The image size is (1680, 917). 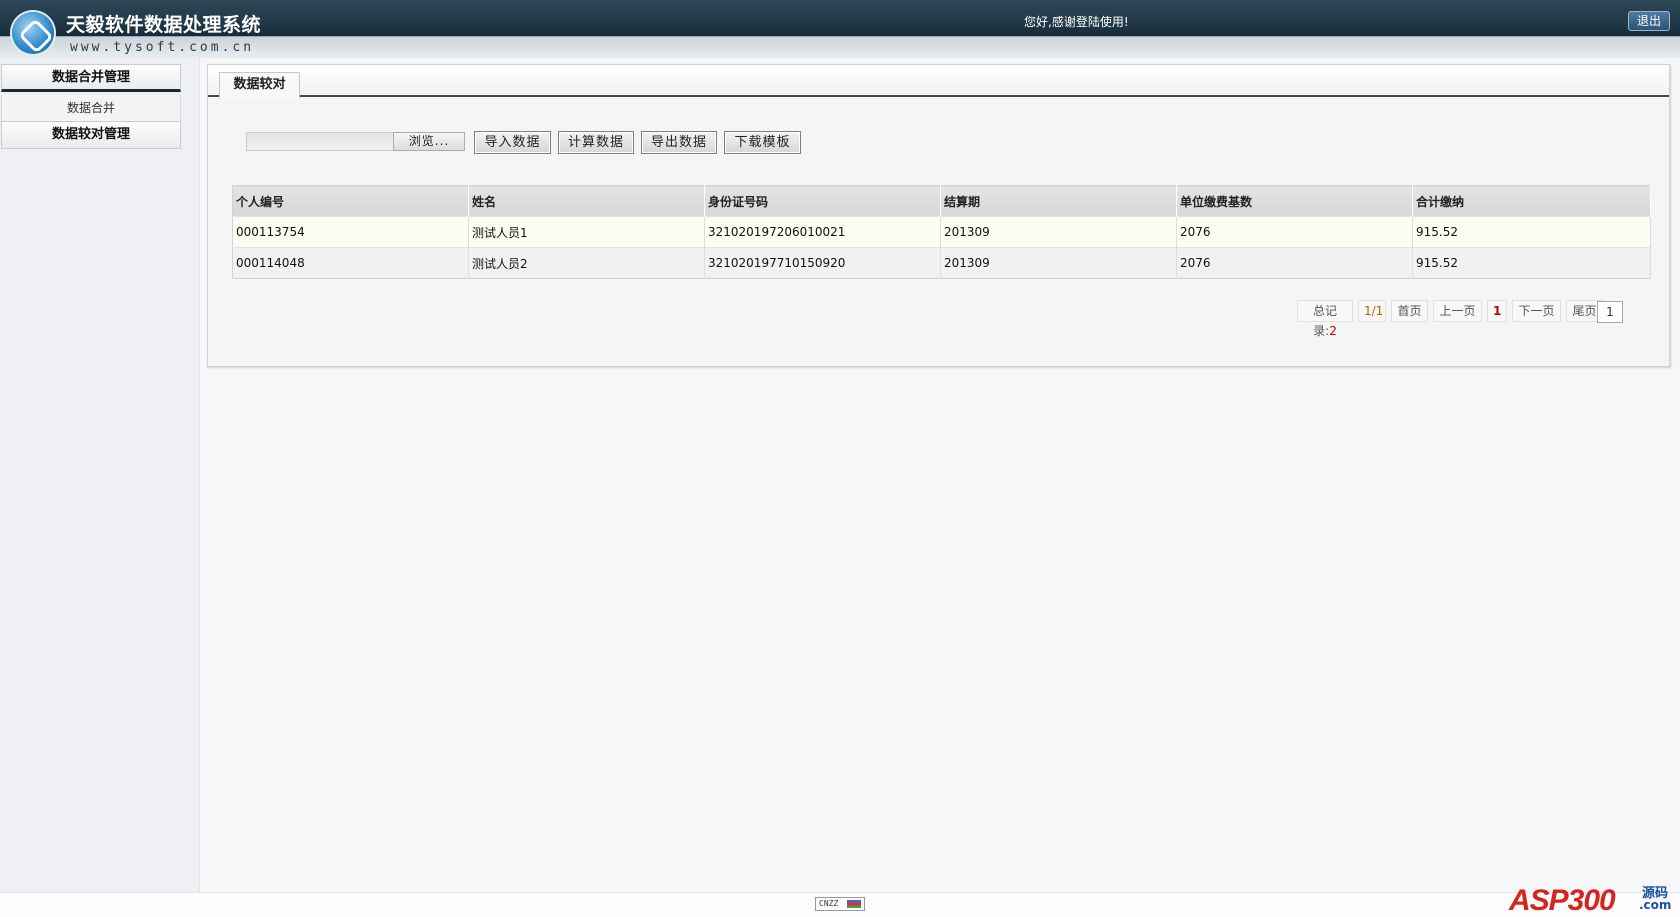 I want to click on sidebar-group-data-merge: 数据合并管理, so click(x=91, y=78).